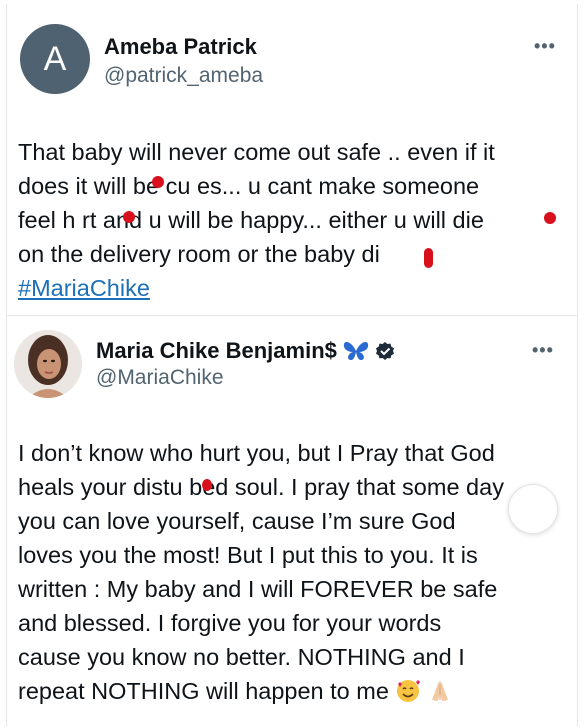  What do you see at coordinates (241, 657) in the screenshot?
I see `tweet-line: cause you know no better. NOTHING and I` at bounding box center [241, 657].